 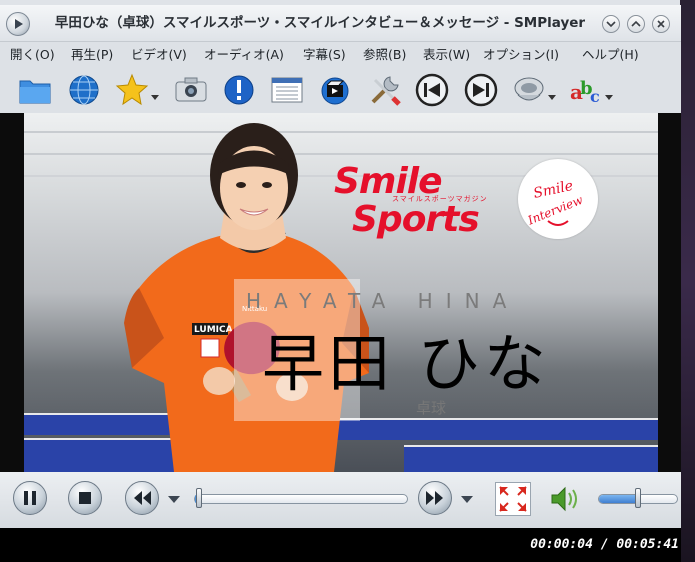 I want to click on svg-text: c, so click(x=595, y=96).